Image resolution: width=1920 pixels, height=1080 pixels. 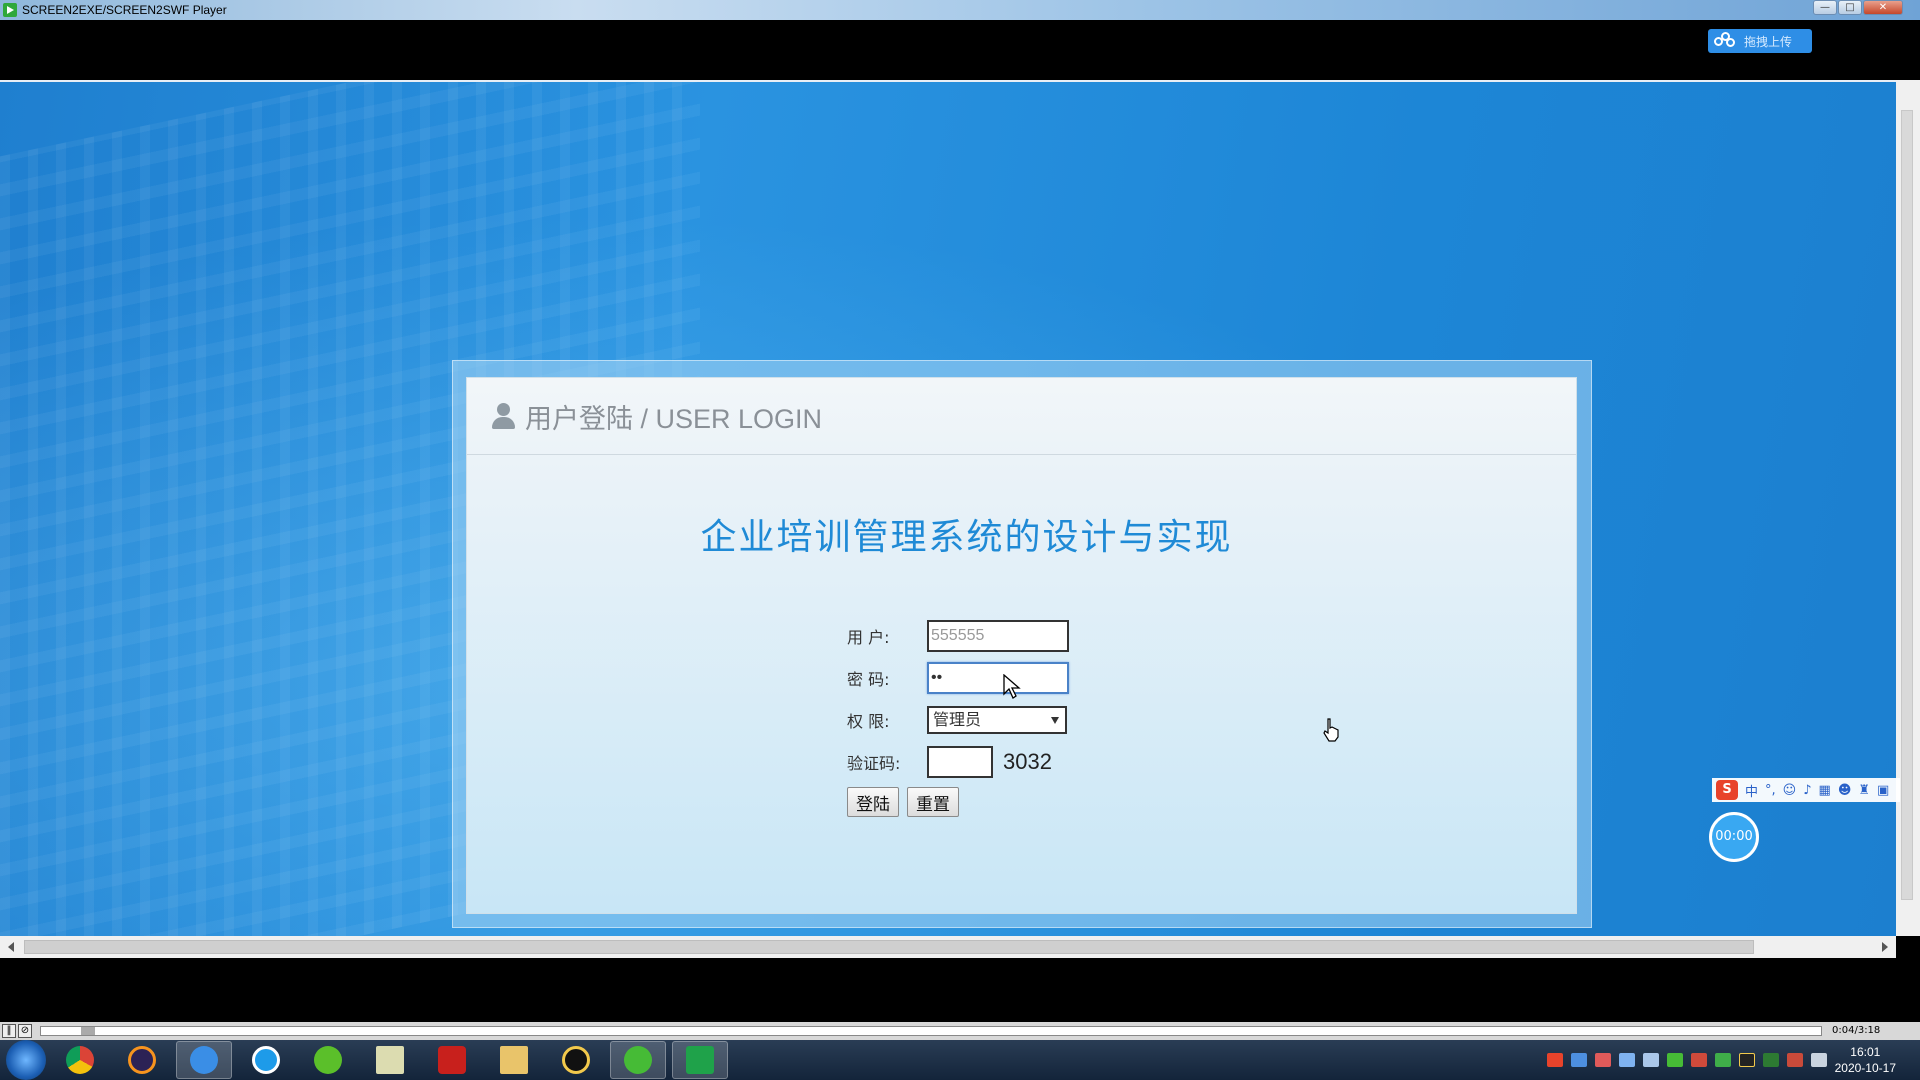 What do you see at coordinates (1650, 1060) in the screenshot?
I see `input-tray-icon` at bounding box center [1650, 1060].